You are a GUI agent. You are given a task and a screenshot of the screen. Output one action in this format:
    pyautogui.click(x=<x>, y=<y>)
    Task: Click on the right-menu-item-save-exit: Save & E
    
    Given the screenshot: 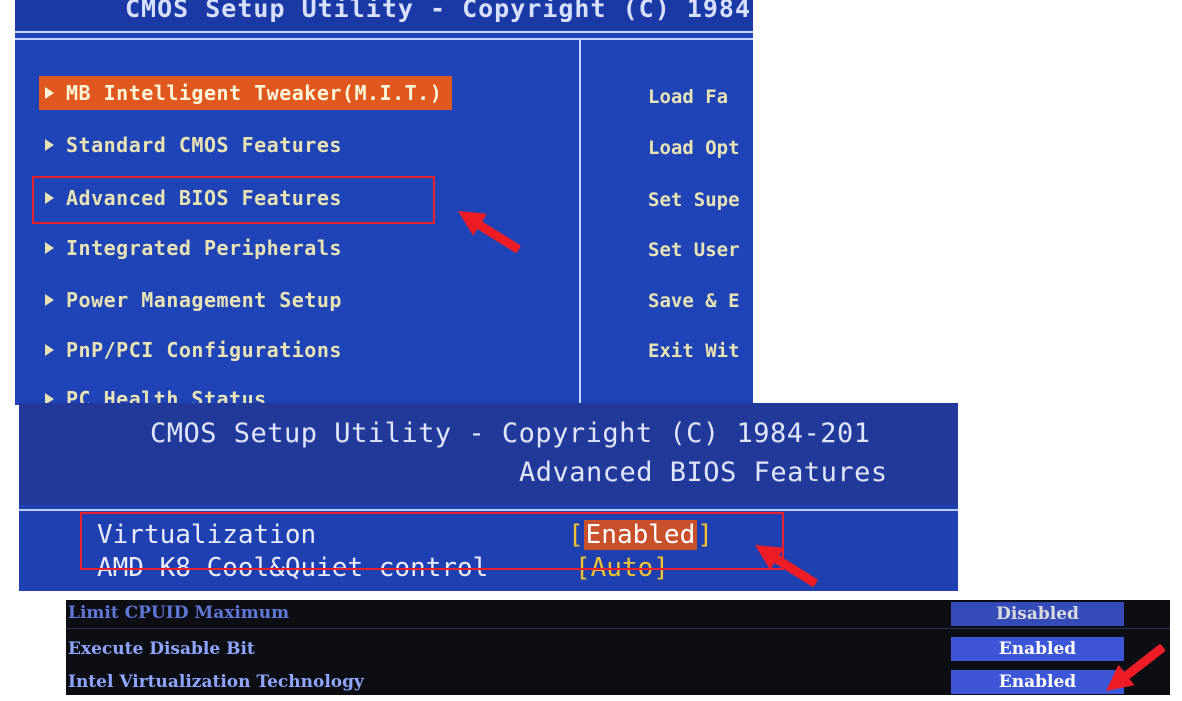 What is the action you would take?
    pyautogui.click(x=694, y=301)
    